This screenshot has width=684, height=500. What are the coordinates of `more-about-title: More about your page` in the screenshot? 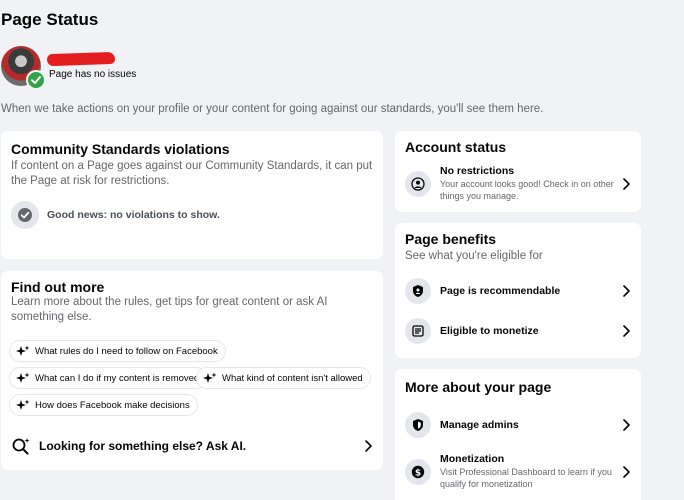 It's located at (478, 387).